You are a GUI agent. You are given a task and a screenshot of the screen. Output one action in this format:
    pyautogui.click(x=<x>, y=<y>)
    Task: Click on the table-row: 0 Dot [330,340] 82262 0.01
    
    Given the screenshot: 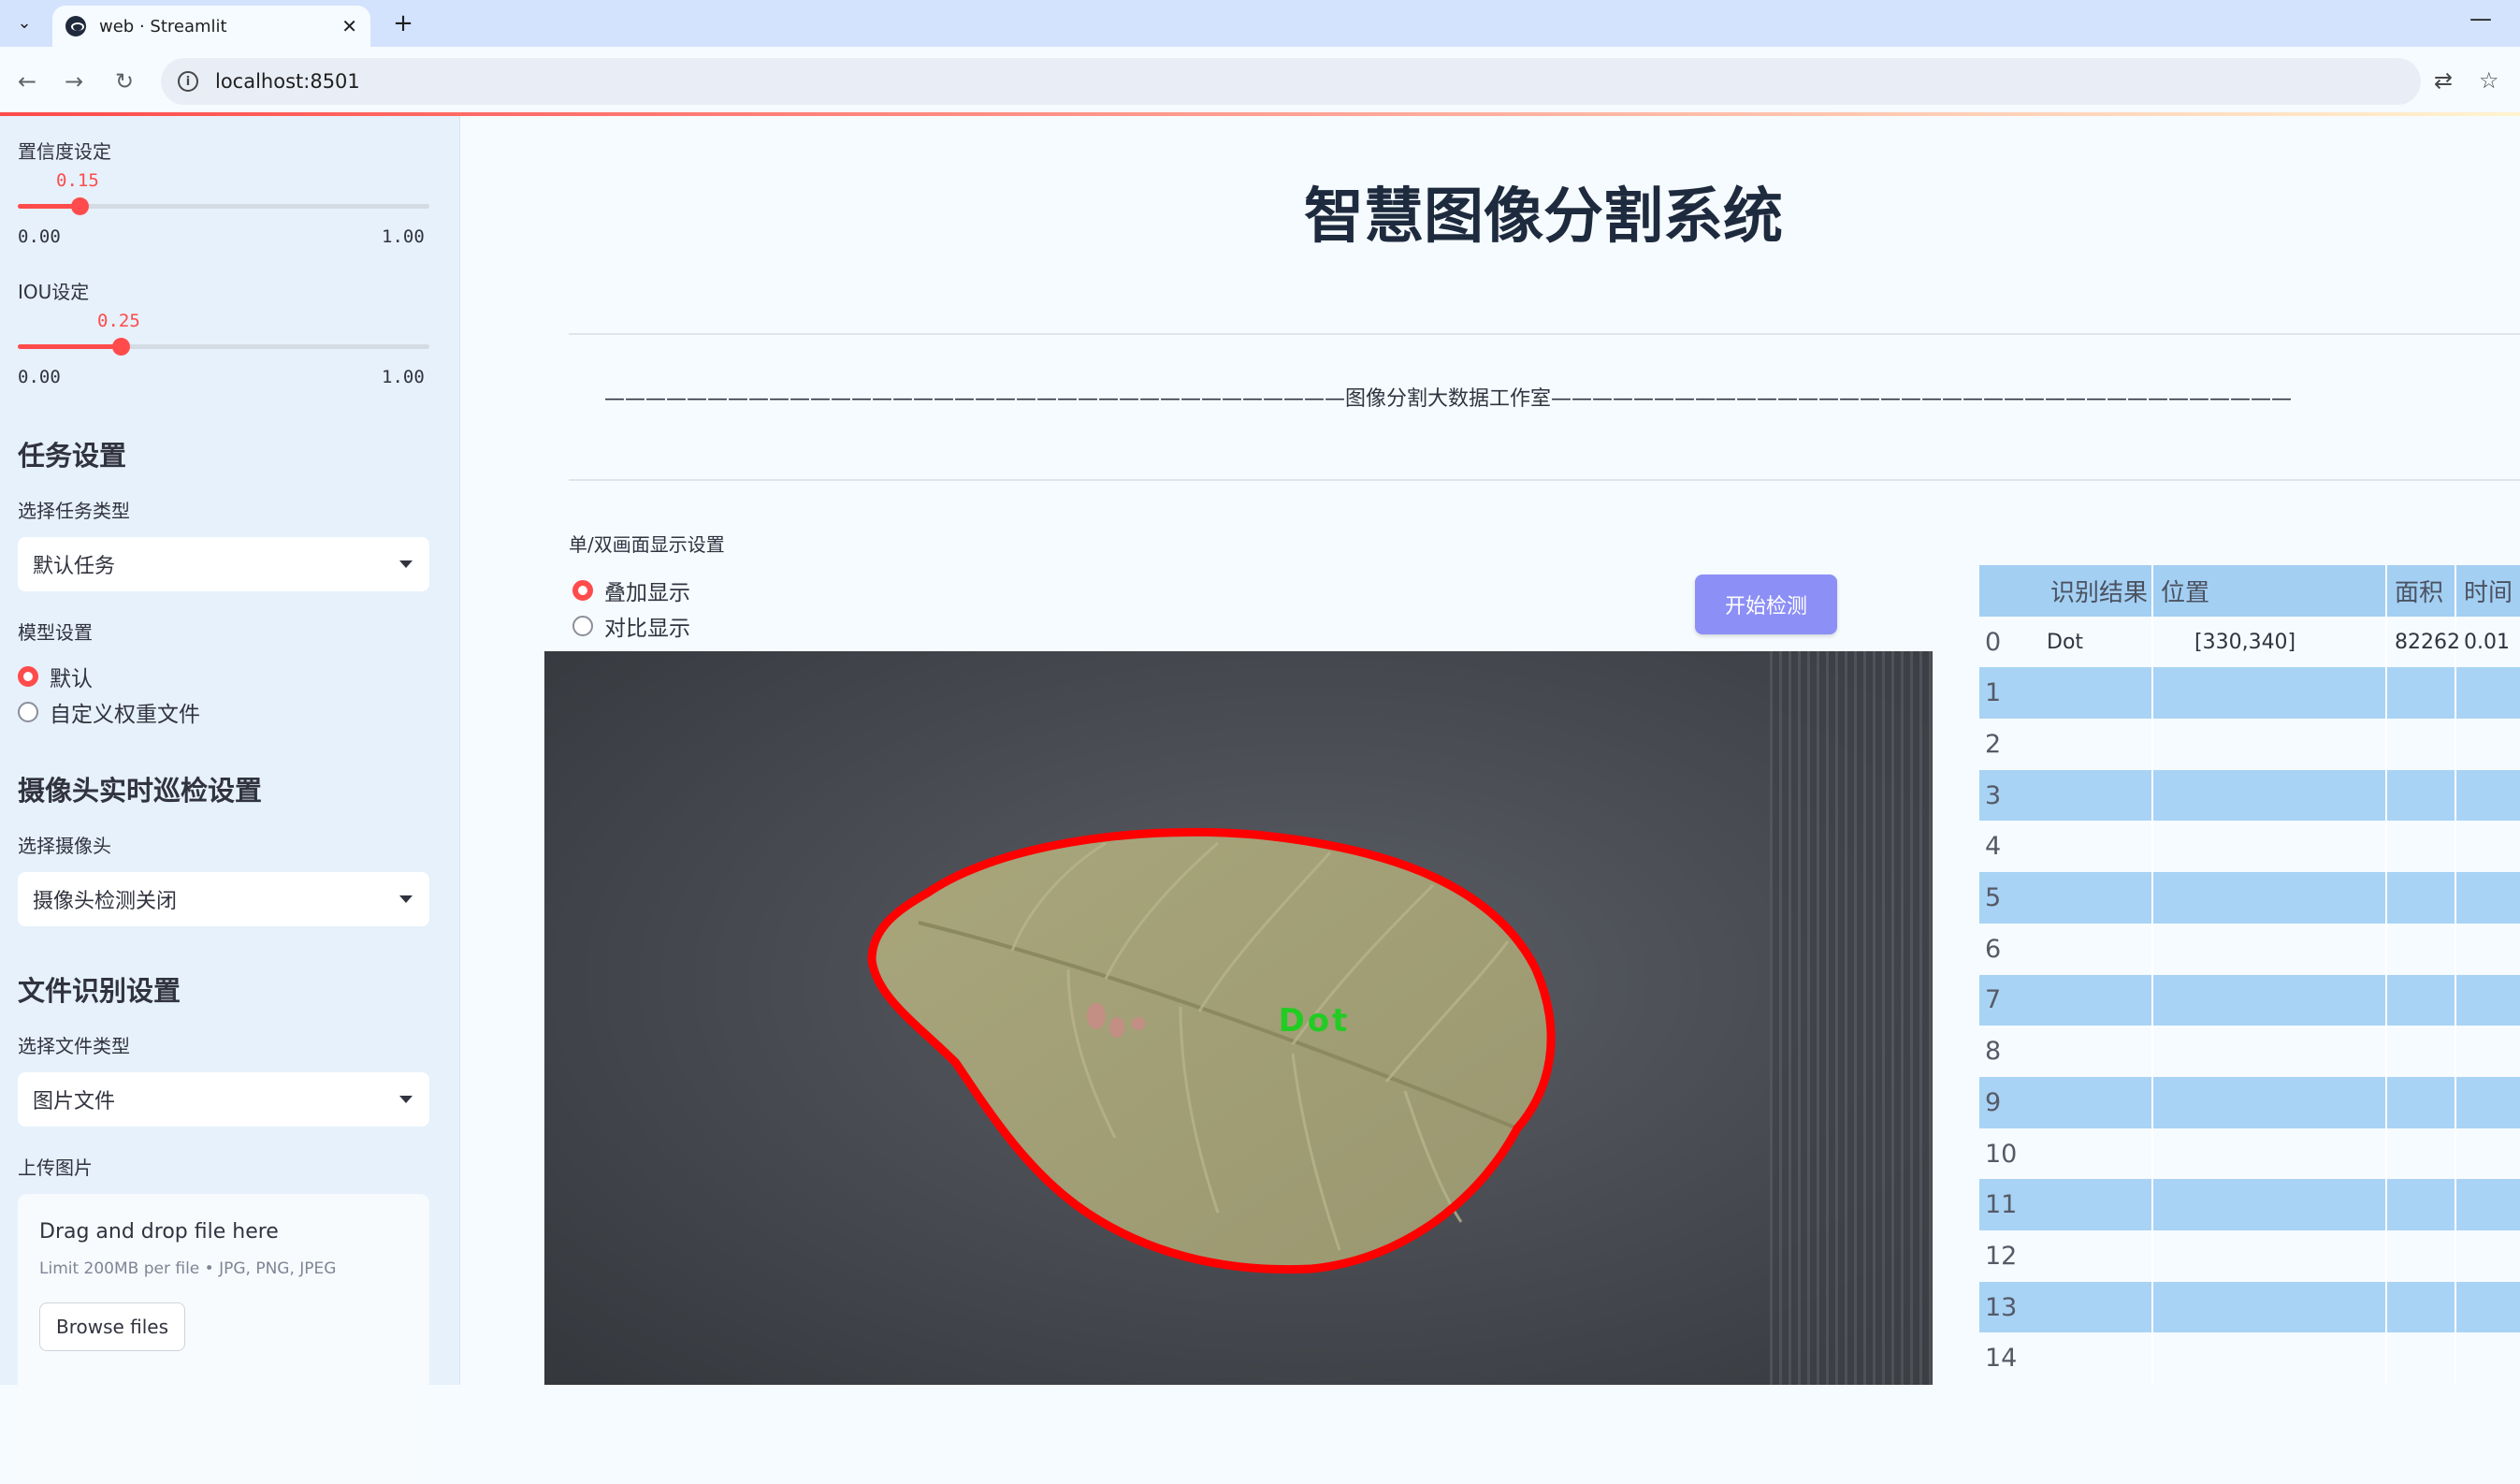 What is the action you would take?
    pyautogui.click(x=2249, y=642)
    